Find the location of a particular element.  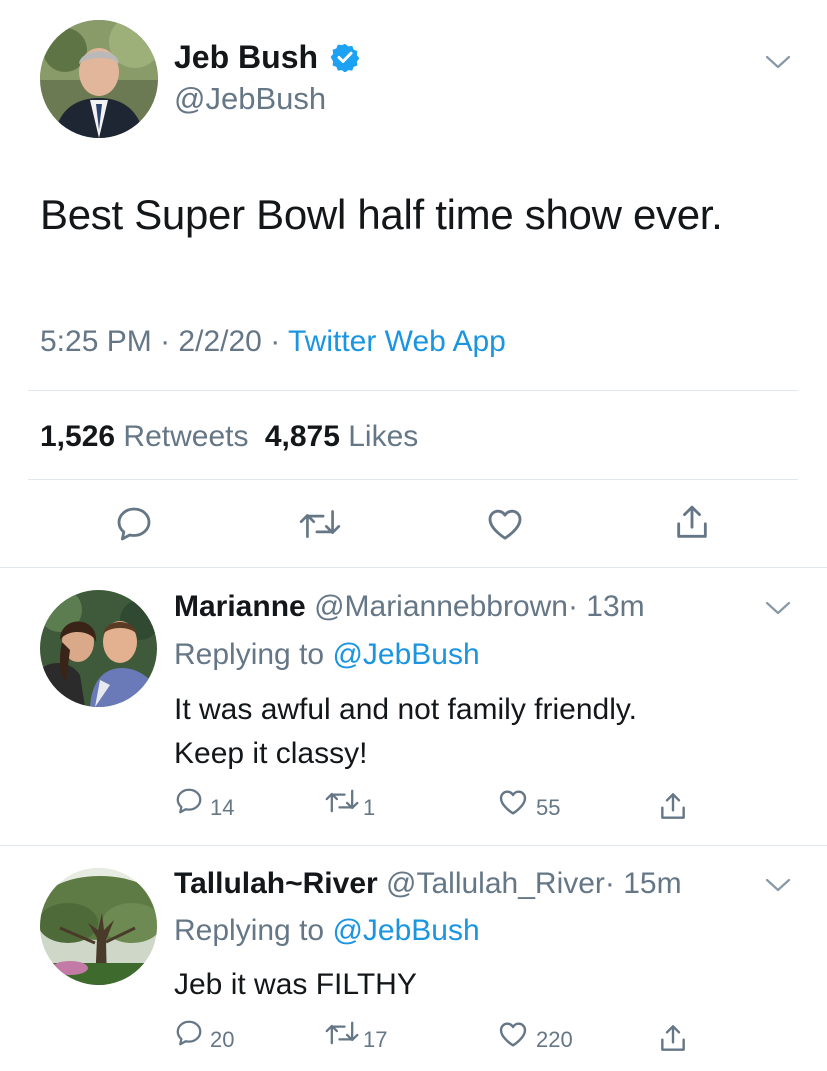

reply-text-line: Keep it classy! is located at coordinates (271, 753).